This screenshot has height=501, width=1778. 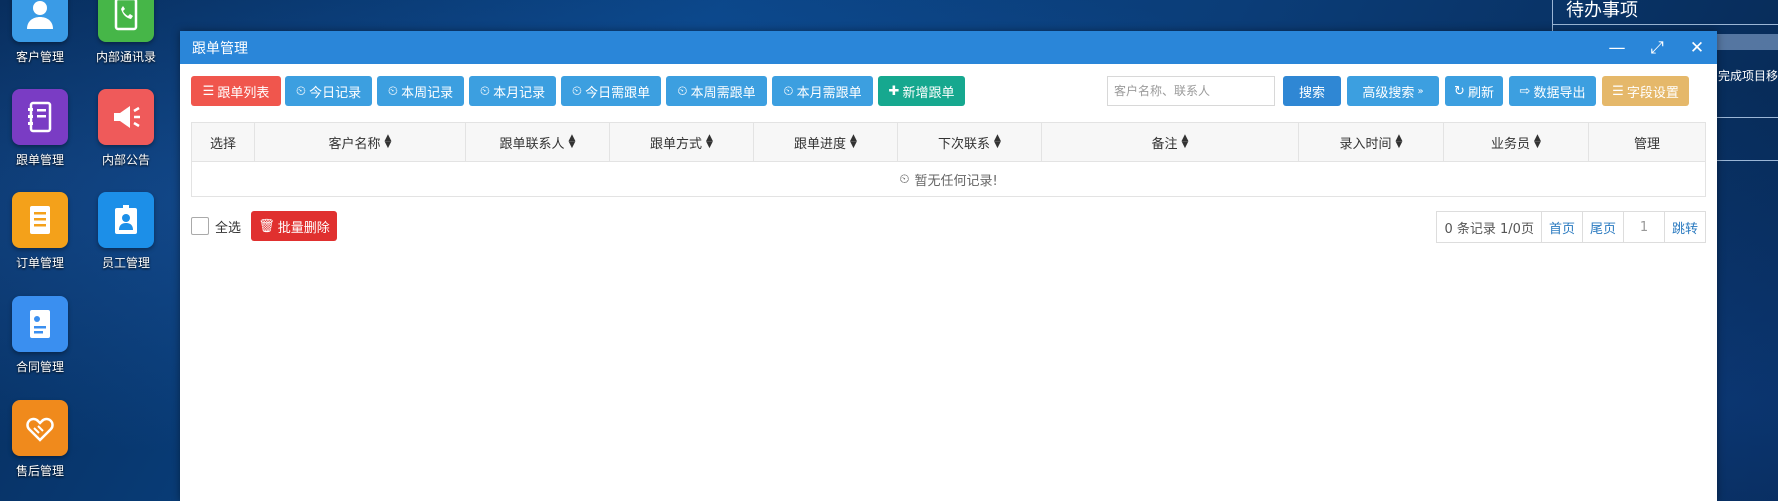 What do you see at coordinates (39, 263) in the screenshot?
I see `desktop-icon-label: 订单管理` at bounding box center [39, 263].